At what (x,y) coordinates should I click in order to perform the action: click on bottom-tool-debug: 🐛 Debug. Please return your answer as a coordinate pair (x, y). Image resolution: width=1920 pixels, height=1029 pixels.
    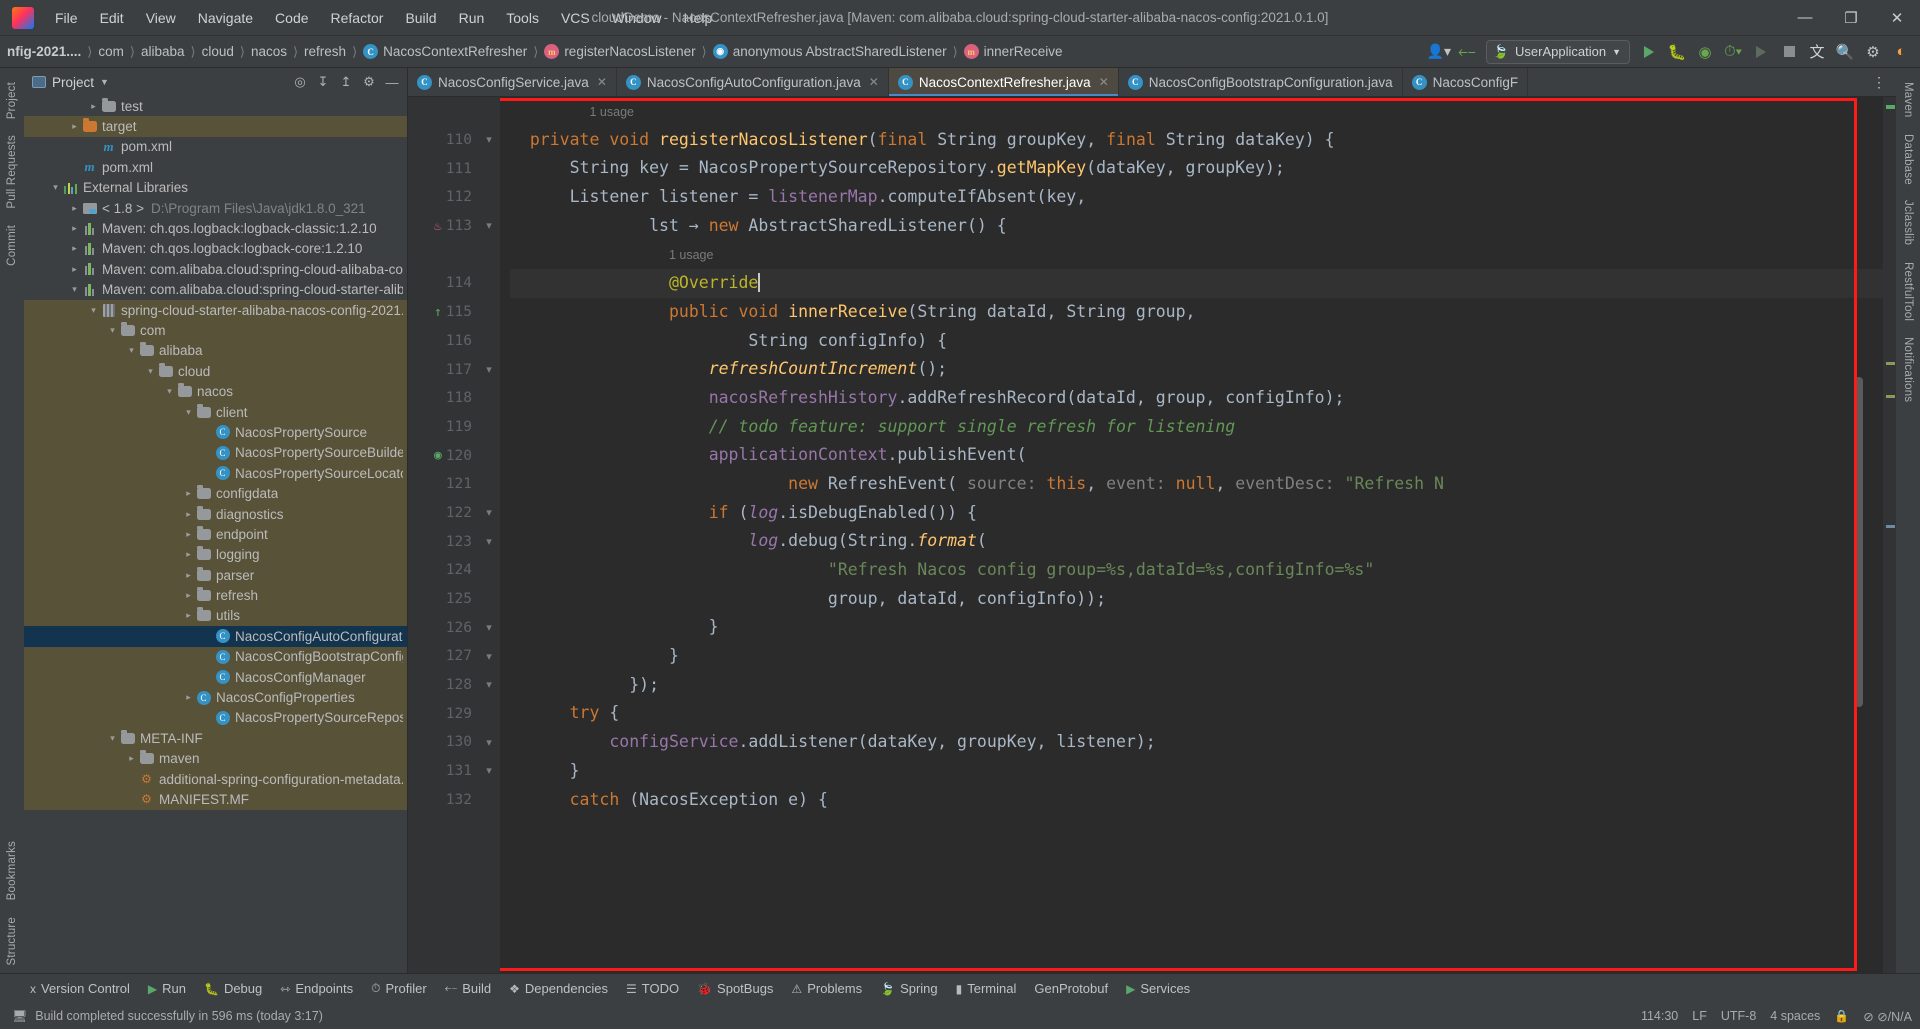
    Looking at the image, I should click on (233, 988).